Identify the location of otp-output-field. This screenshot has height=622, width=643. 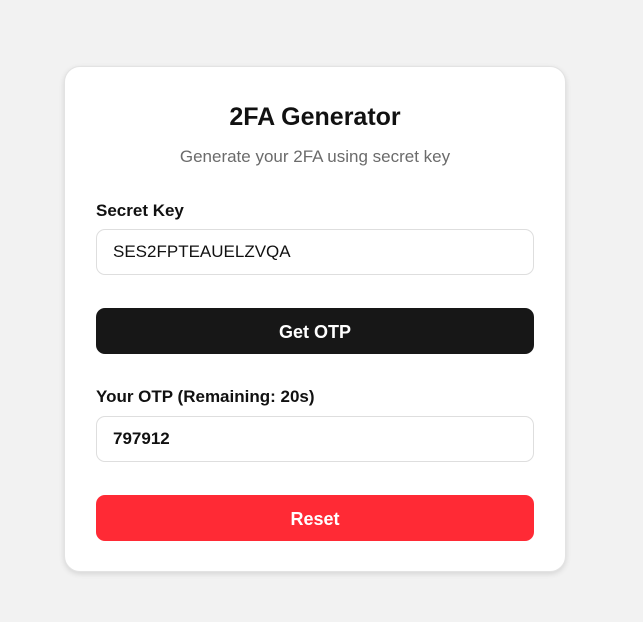
(315, 439).